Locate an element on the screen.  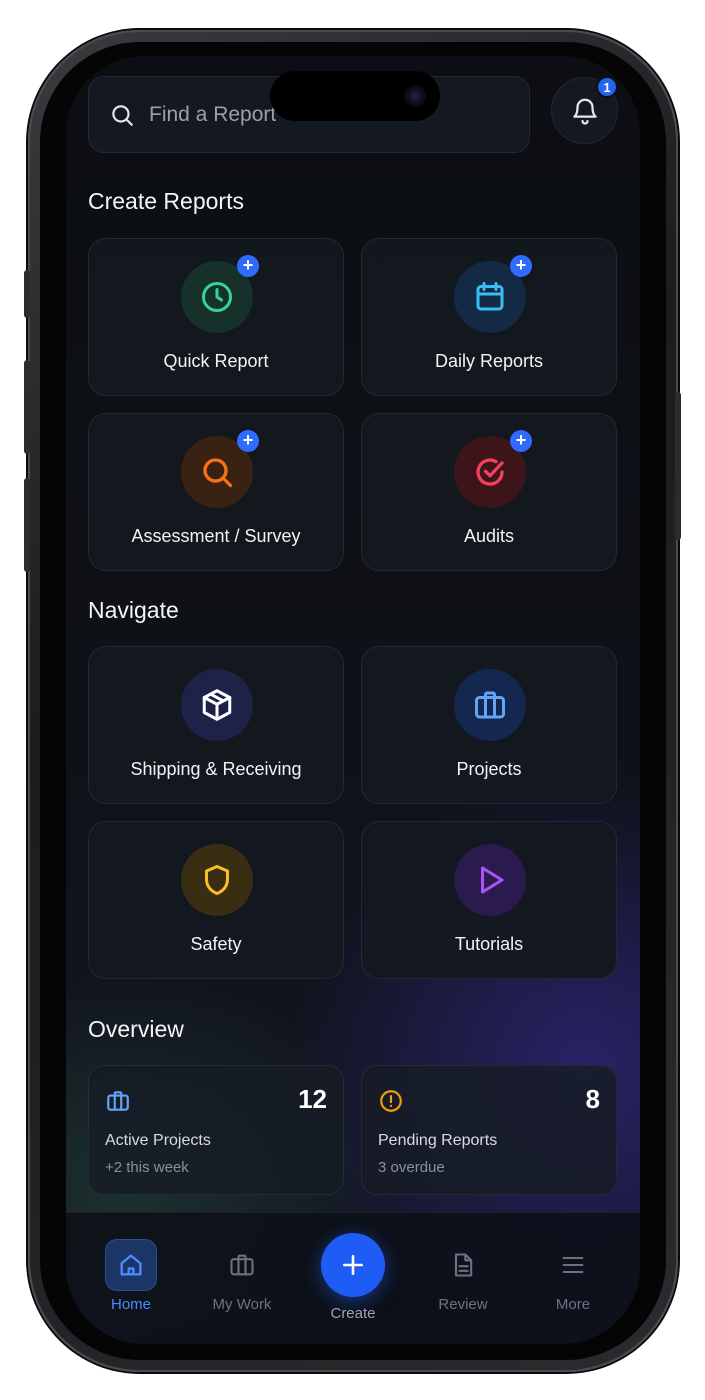
safety-icon-circle is located at coordinates (217, 880).